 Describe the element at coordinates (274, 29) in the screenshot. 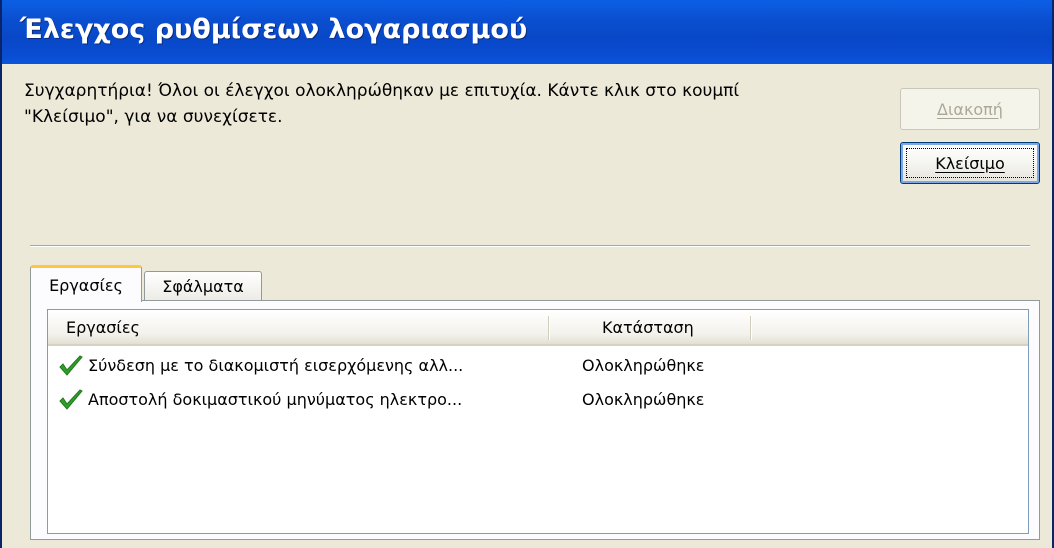

I see `dialog-title: Έλεγχος ρυθμίσεων λογαριασμού` at that location.